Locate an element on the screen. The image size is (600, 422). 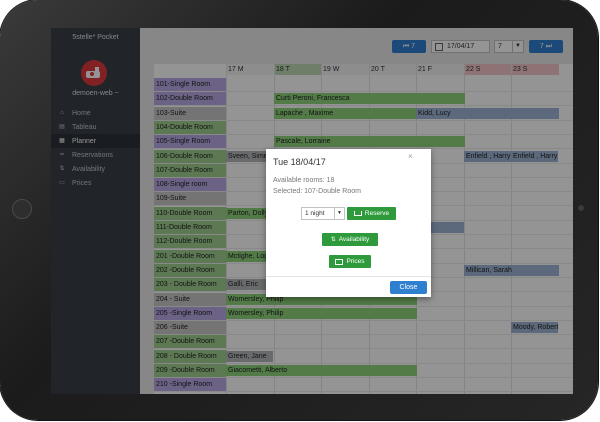
prices-button: Prices is located at coordinates (350, 261).